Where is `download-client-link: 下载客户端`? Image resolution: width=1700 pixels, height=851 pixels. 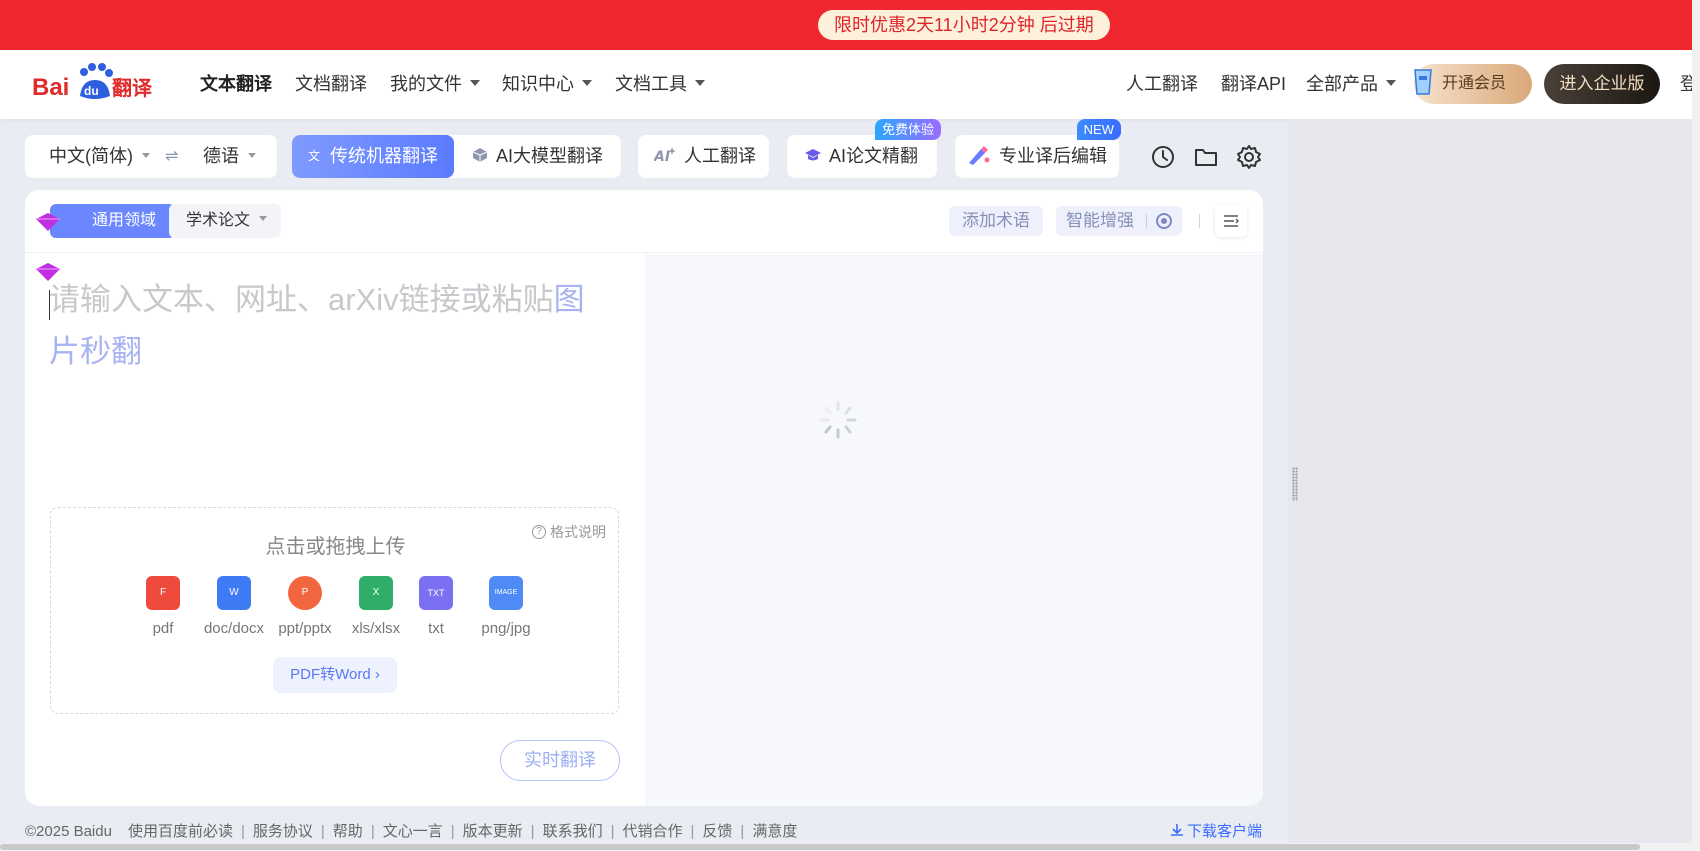
download-client-link: 下载客户端 is located at coordinates (1216, 830).